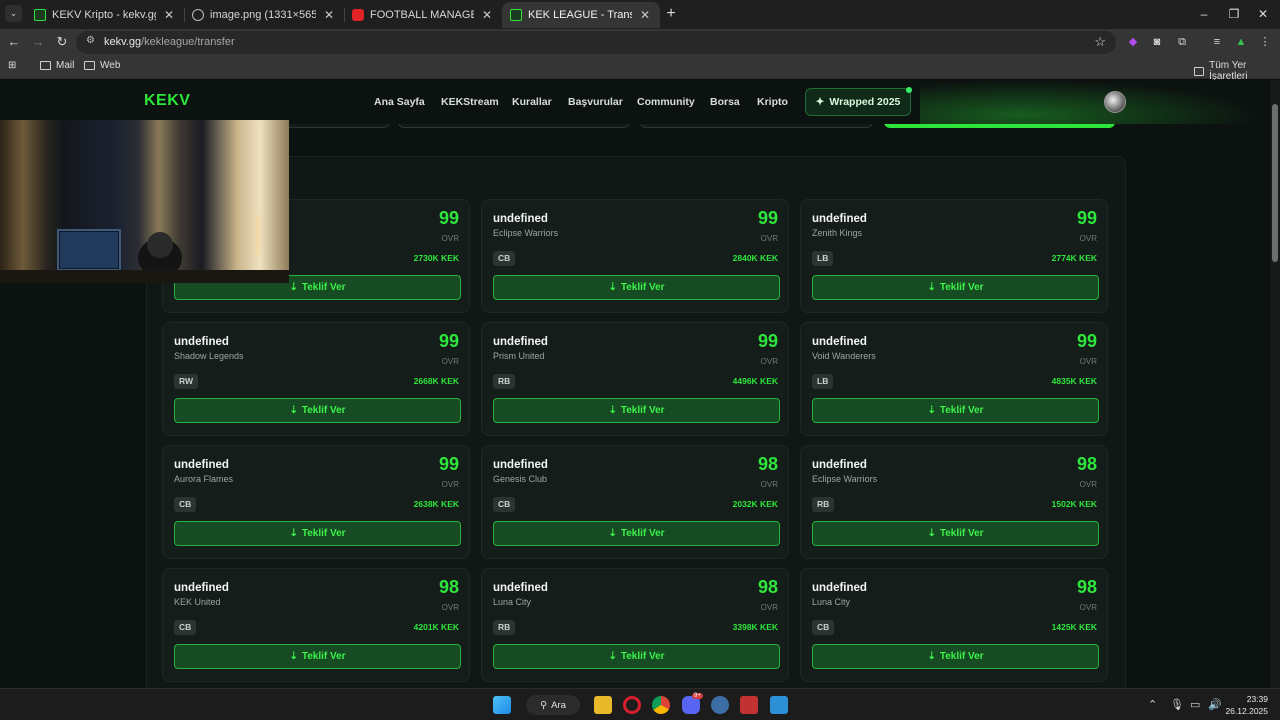  What do you see at coordinates (755, 627) in the screenshot?
I see `player-price: 3398K KEK` at bounding box center [755, 627].